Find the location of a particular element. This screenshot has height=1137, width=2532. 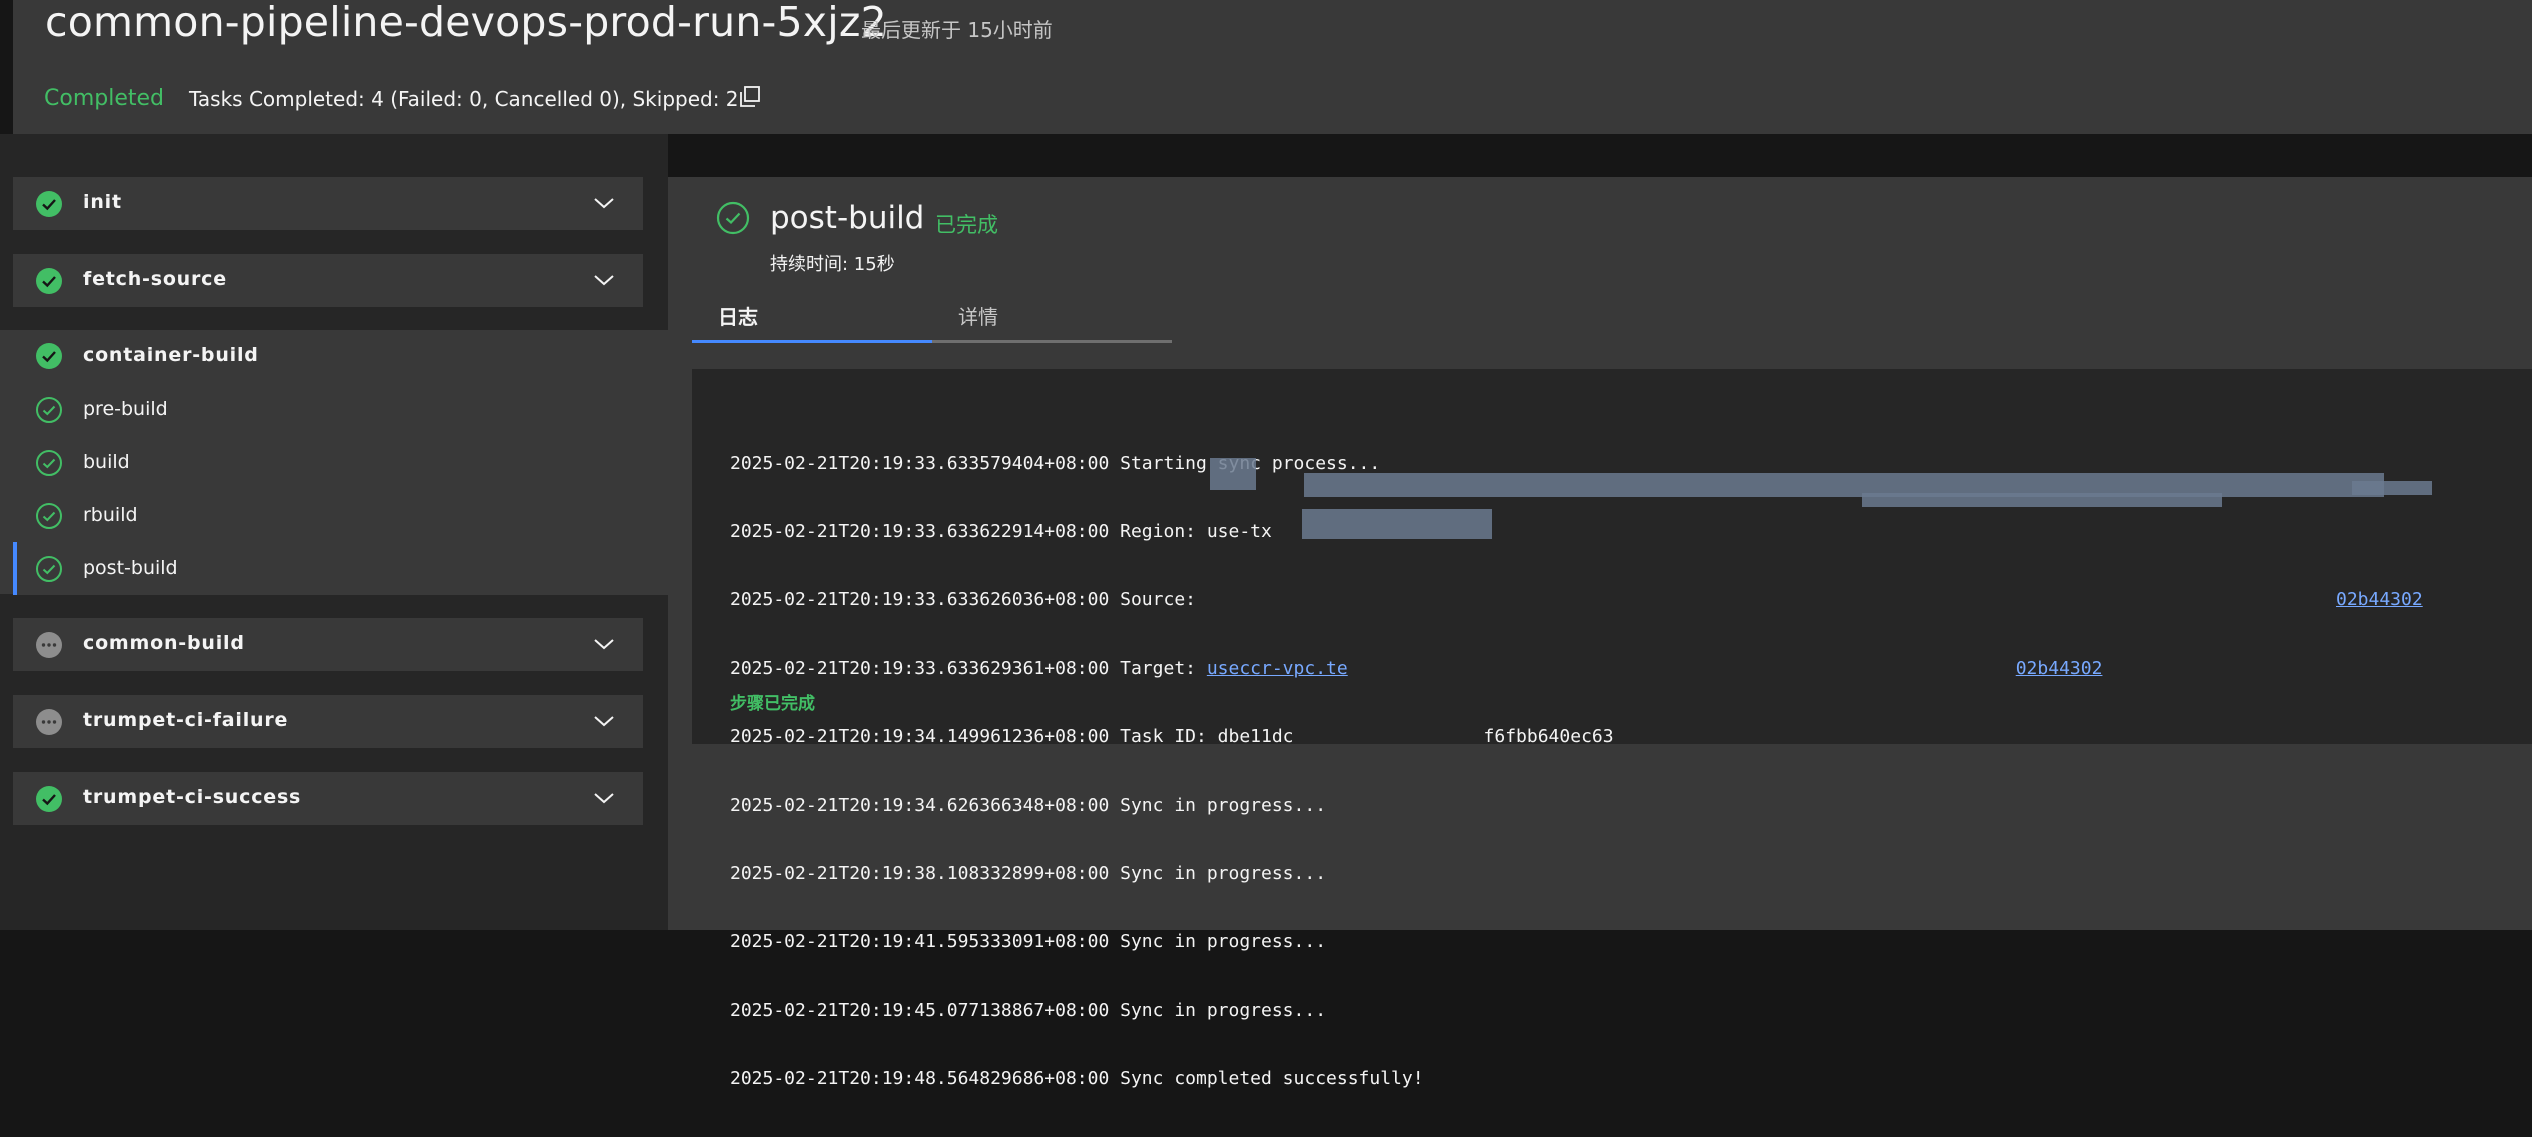

task-trumpet-ci-failure: trumpet-ci-failure is located at coordinates (328, 721).